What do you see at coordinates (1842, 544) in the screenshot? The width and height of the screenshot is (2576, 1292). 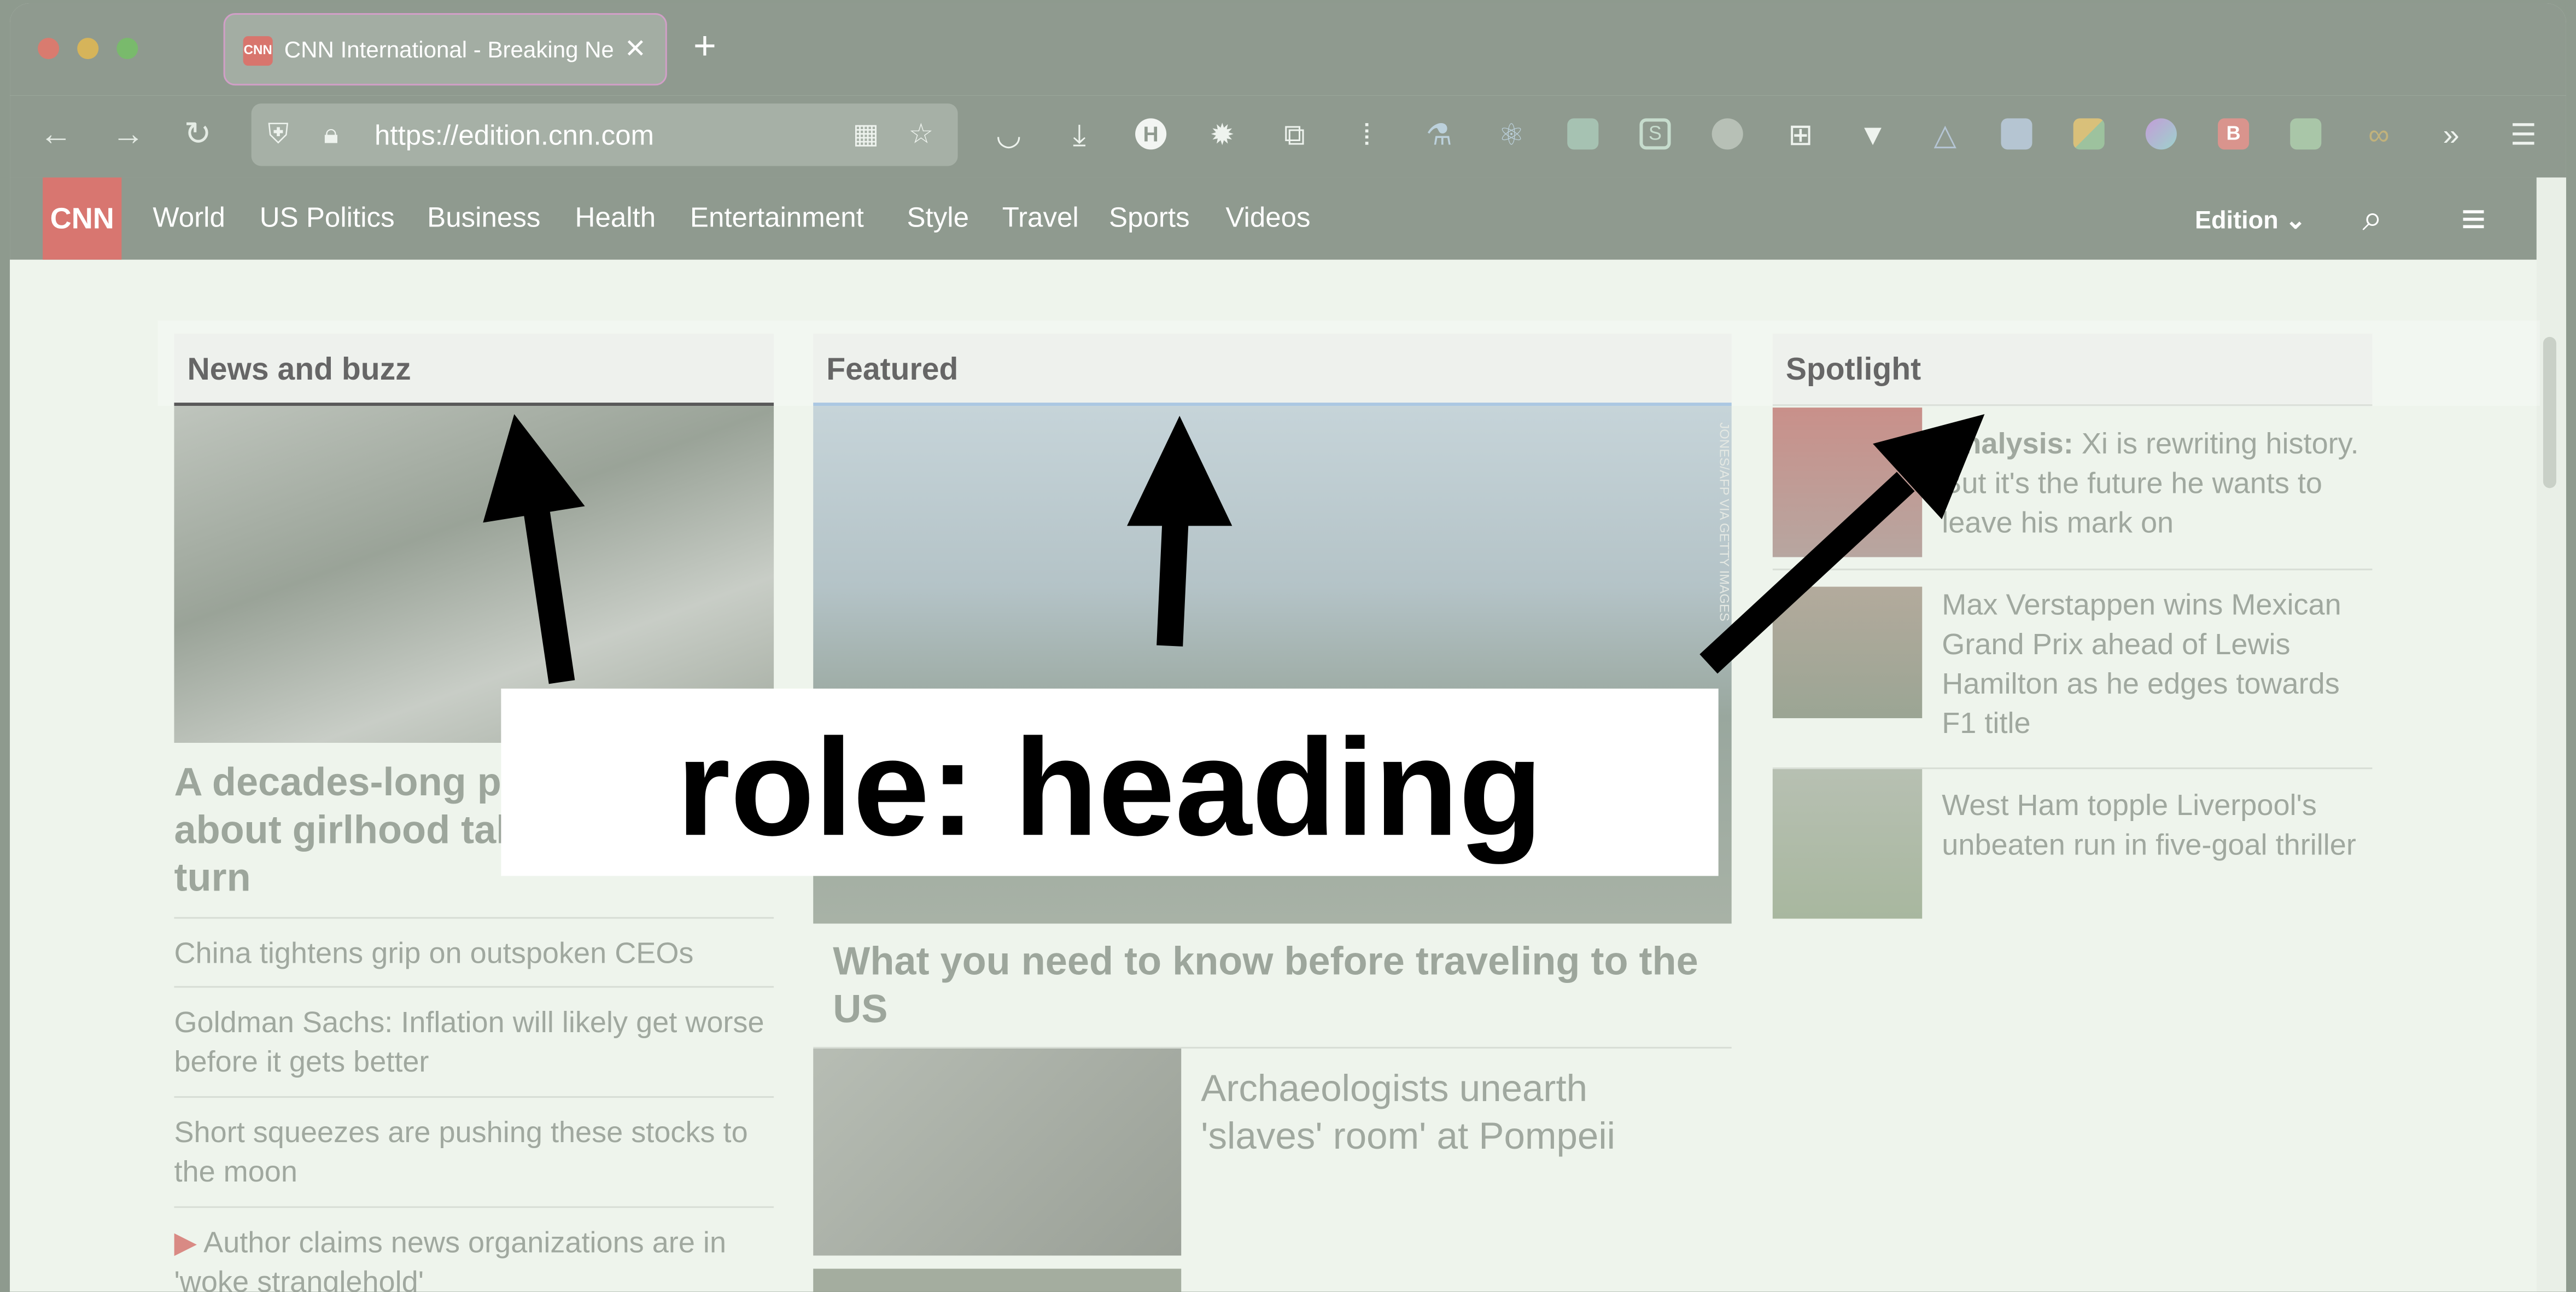 I see `arrow-spotlight-icon` at bounding box center [1842, 544].